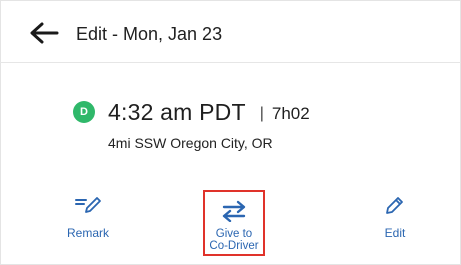  I want to click on remark-button: Remark, so click(88, 216).